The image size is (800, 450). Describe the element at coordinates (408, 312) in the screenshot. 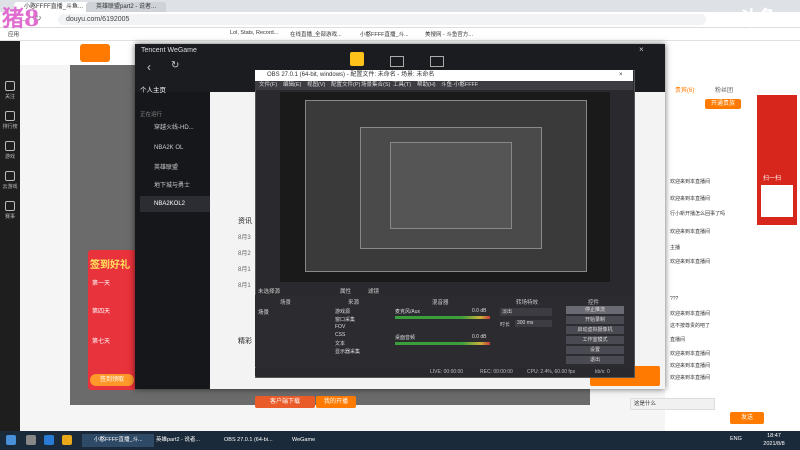

I see `mixer-channel-name: 麦克风/Aux` at that location.